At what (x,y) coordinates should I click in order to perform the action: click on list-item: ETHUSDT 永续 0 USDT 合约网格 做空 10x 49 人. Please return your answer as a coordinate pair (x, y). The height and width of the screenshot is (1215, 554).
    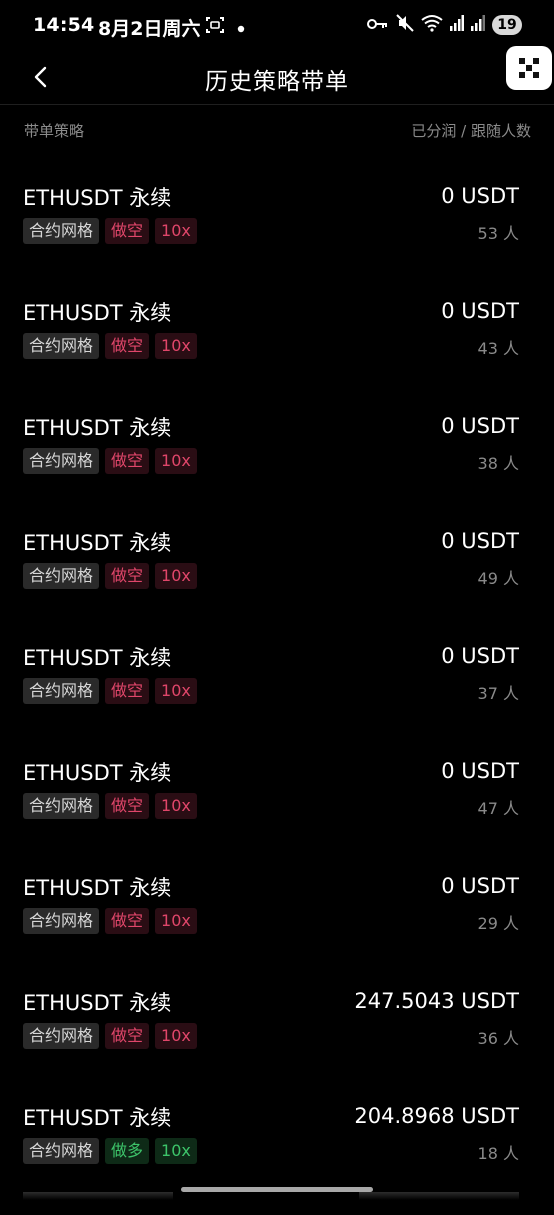
    Looking at the image, I should click on (277, 582).